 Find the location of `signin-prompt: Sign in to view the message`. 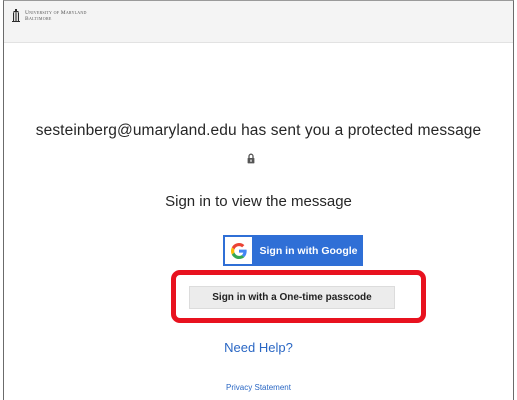

signin-prompt: Sign in to view the message is located at coordinates (258, 201).